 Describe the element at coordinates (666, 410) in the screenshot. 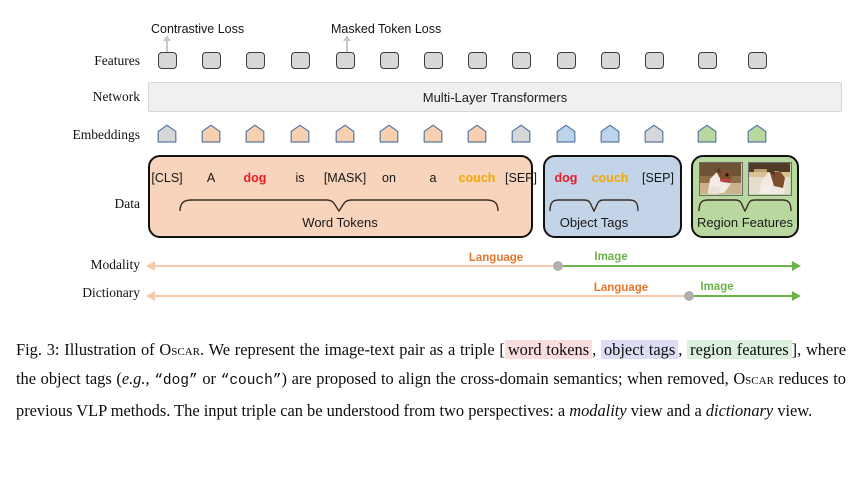

I see `caption-part-7: view and a` at that location.